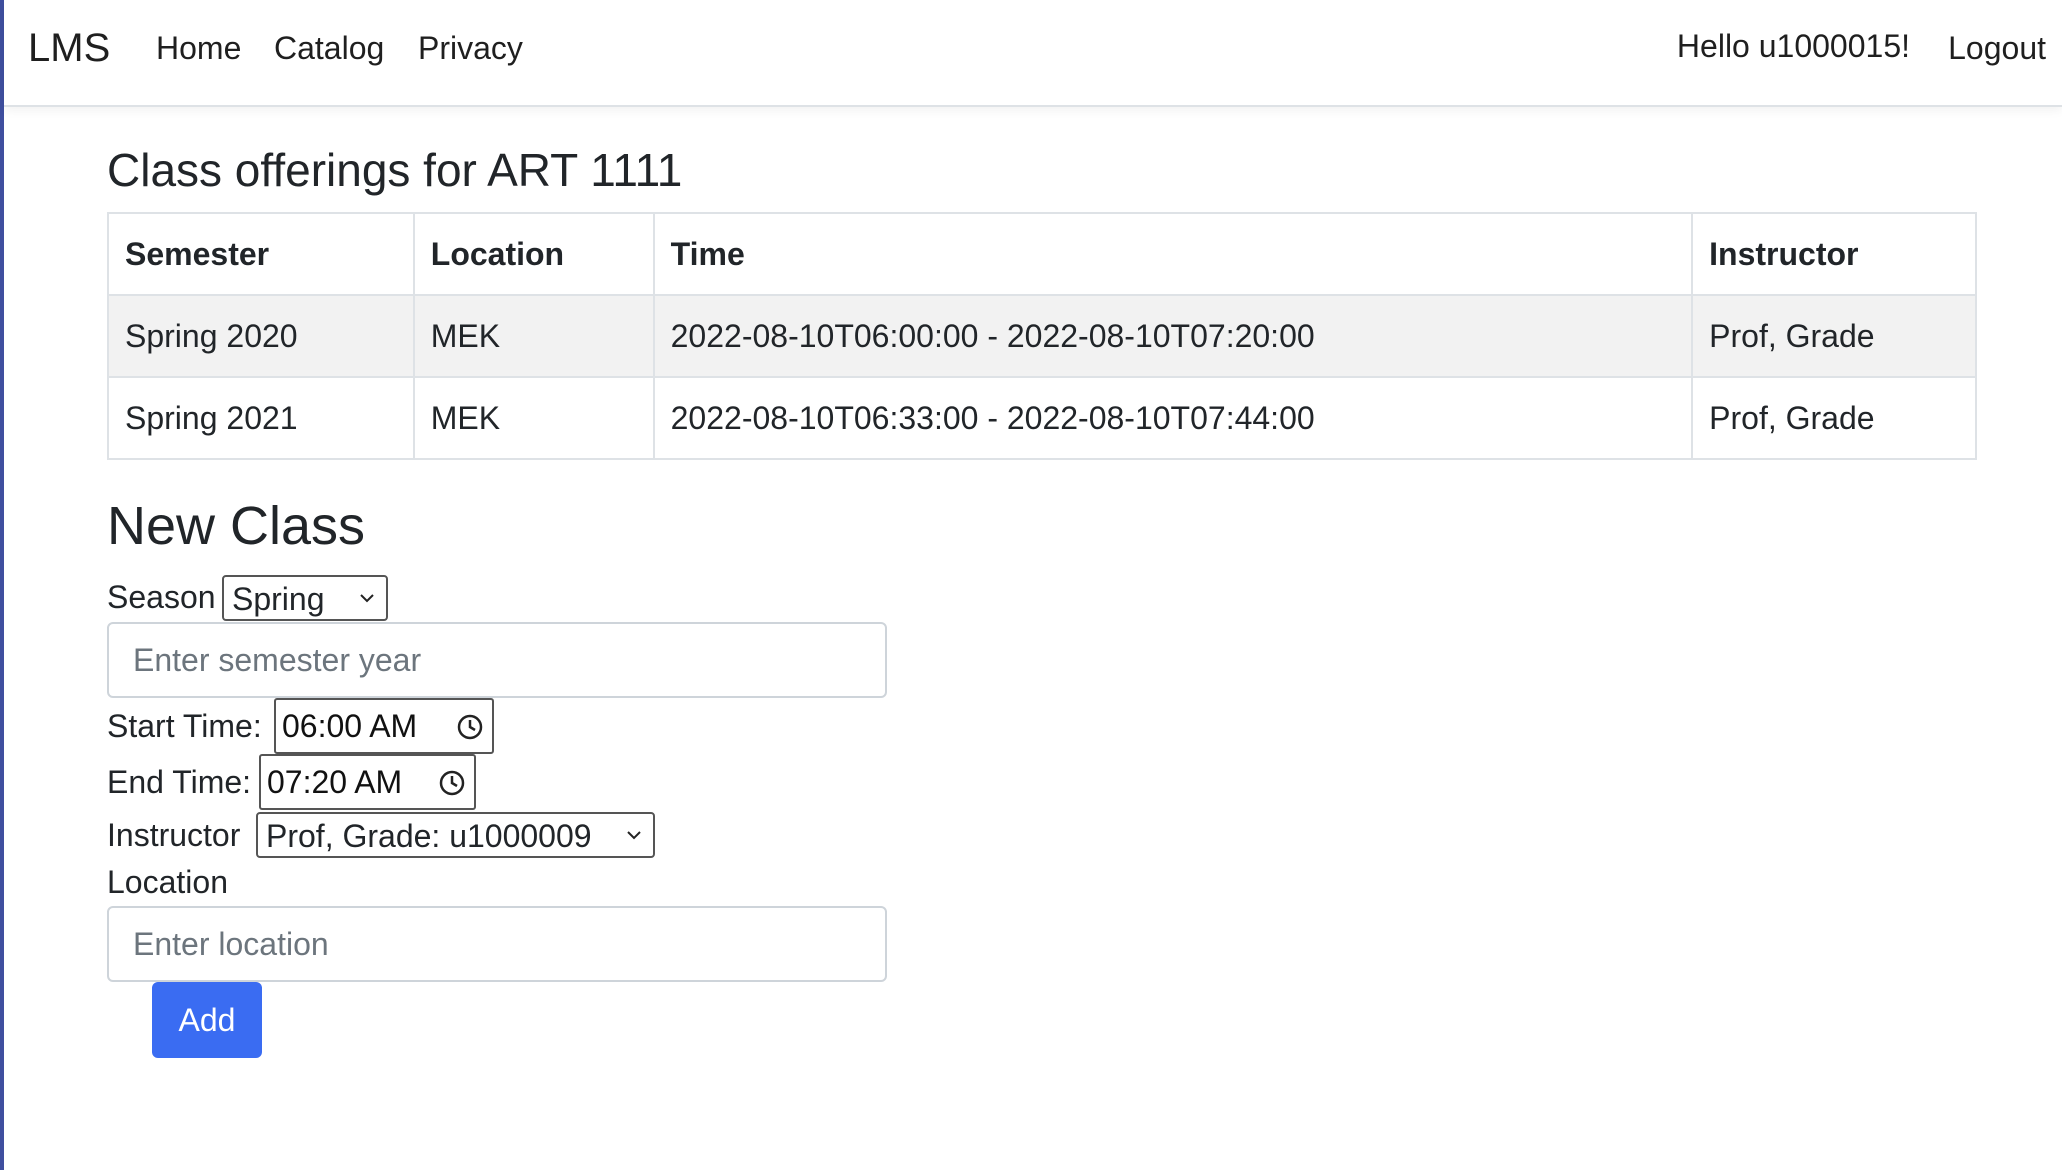  Describe the element at coordinates (174, 835) in the screenshot. I see `instructor-label: Instructor` at that location.